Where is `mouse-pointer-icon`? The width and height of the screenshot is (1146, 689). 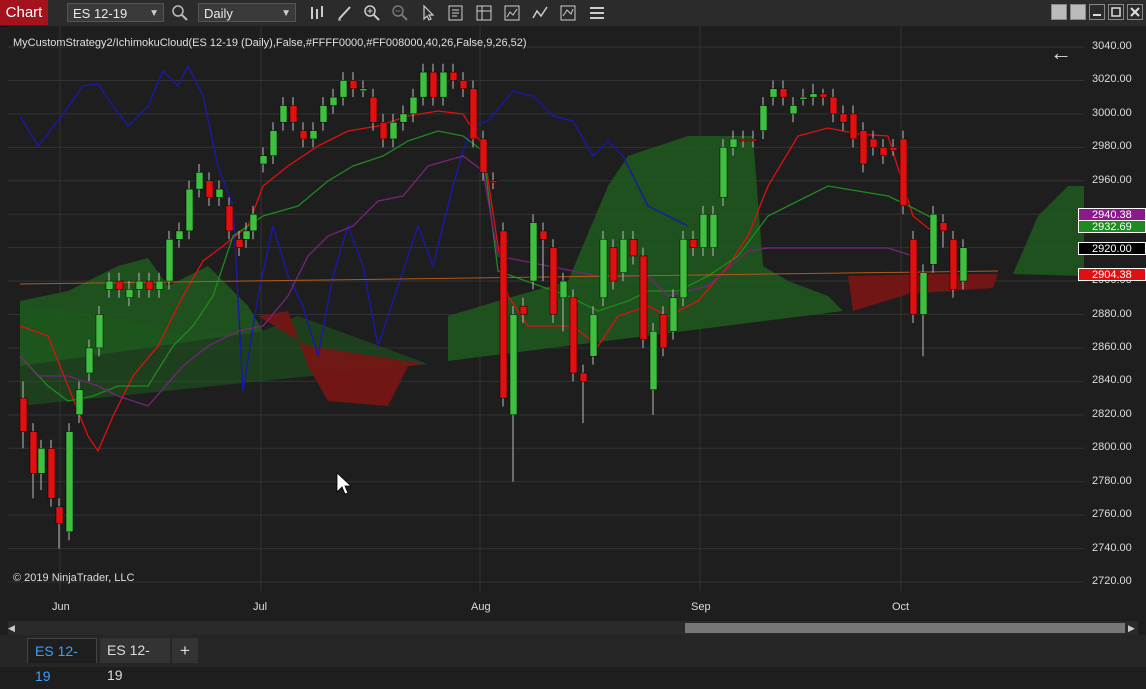 mouse-pointer-icon is located at coordinates (344, 483).